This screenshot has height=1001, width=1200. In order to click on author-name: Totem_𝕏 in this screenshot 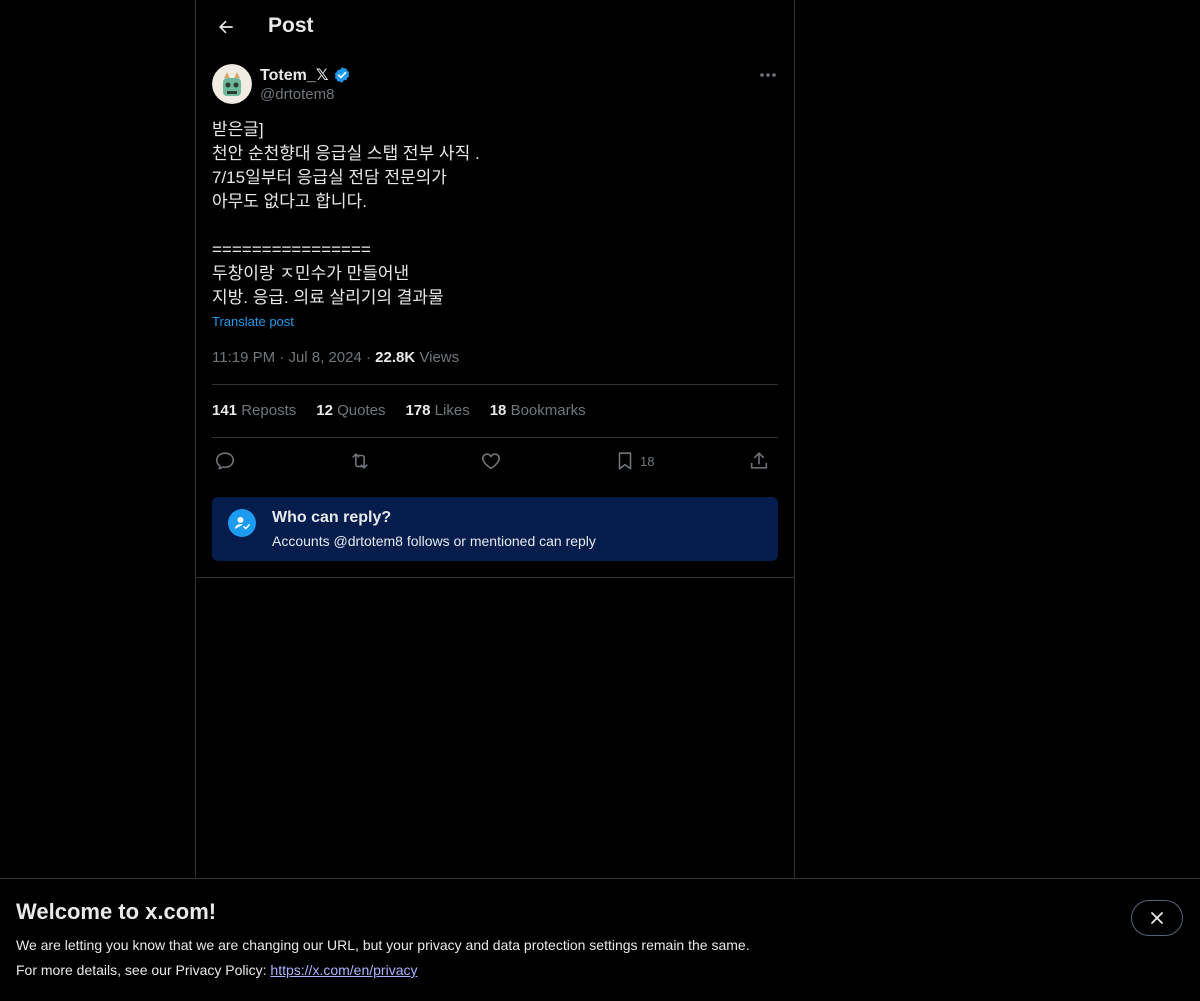, I will do `click(305, 75)`.